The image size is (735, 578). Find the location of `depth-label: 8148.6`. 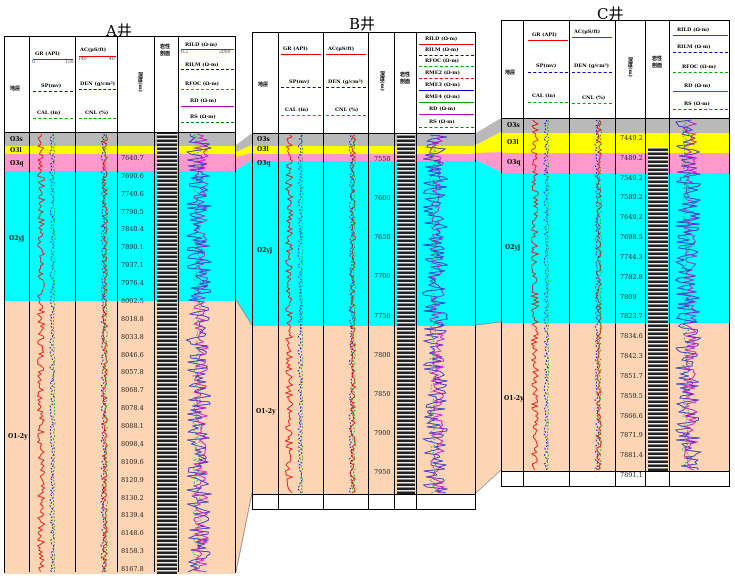

depth-label: 8148.6 is located at coordinates (132, 533).